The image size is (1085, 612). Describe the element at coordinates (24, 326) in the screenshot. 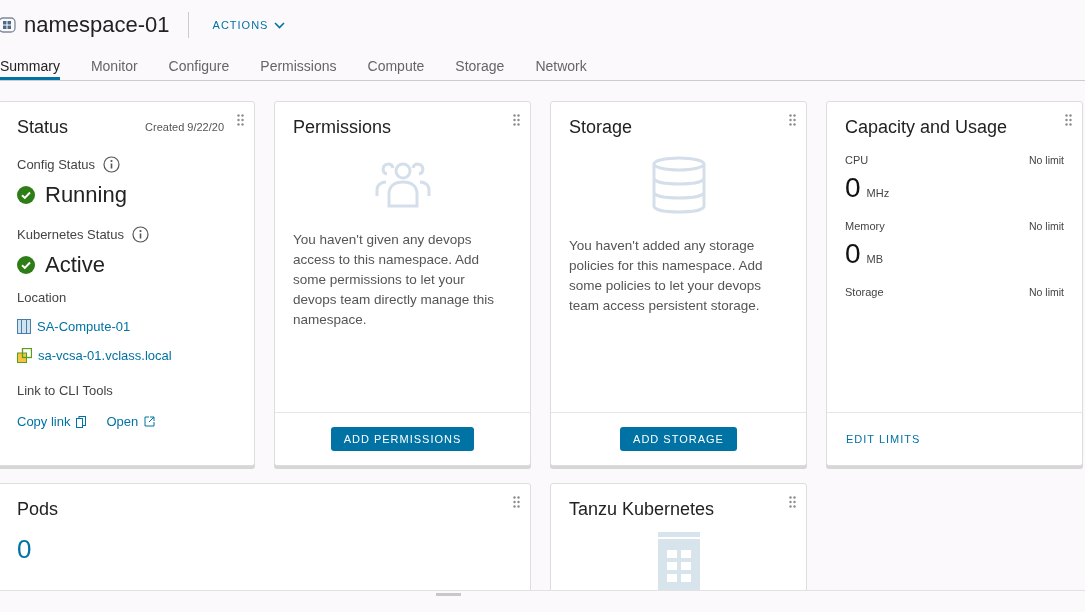

I see `cluster-icon` at that location.